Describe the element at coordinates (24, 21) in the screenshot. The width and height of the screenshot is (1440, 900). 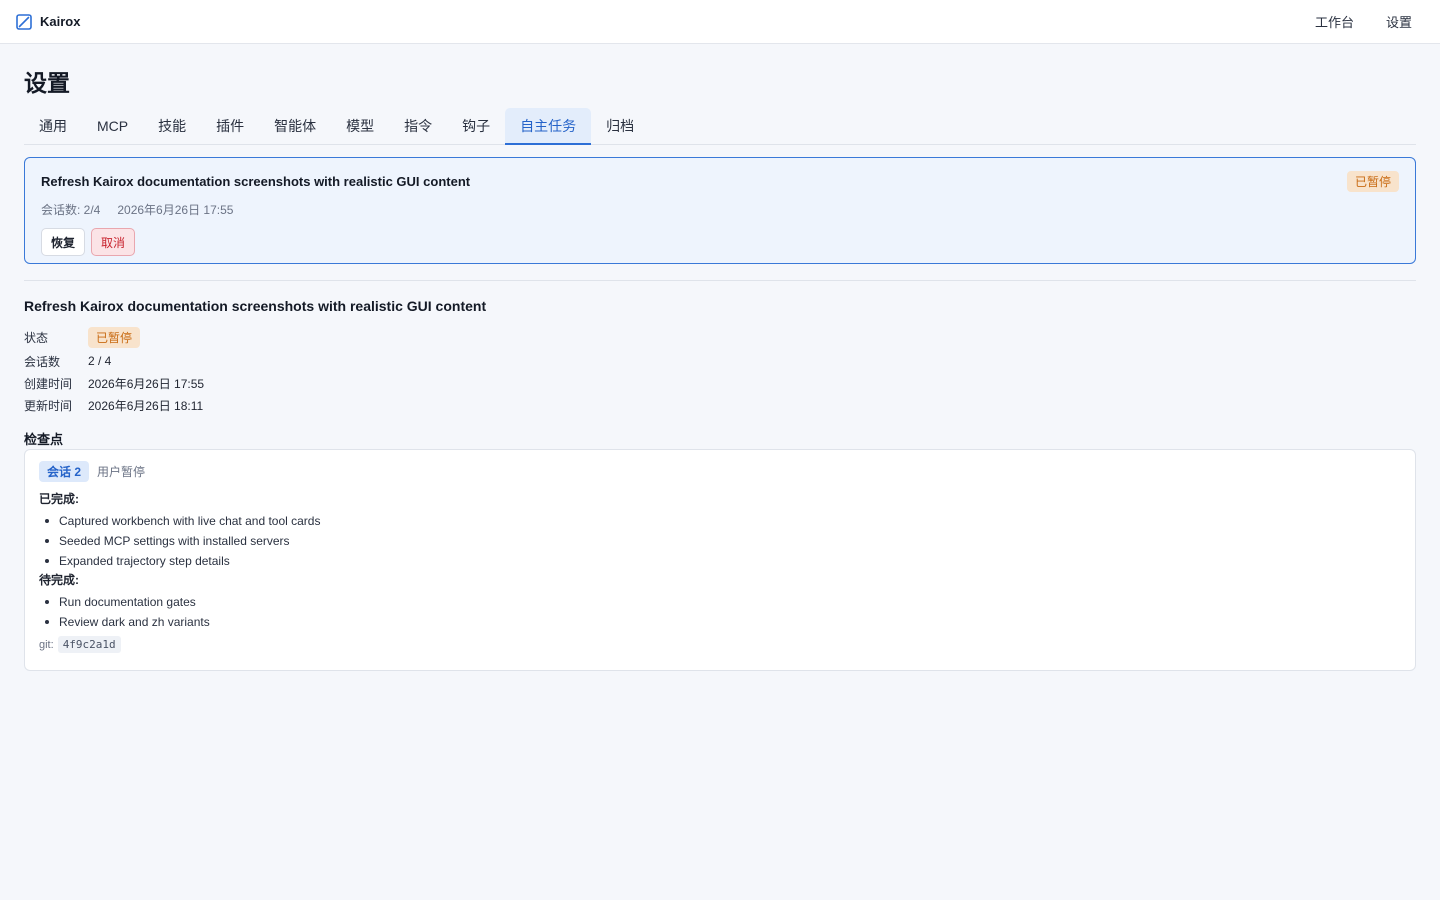
I see `kairox-logo-icon` at that location.